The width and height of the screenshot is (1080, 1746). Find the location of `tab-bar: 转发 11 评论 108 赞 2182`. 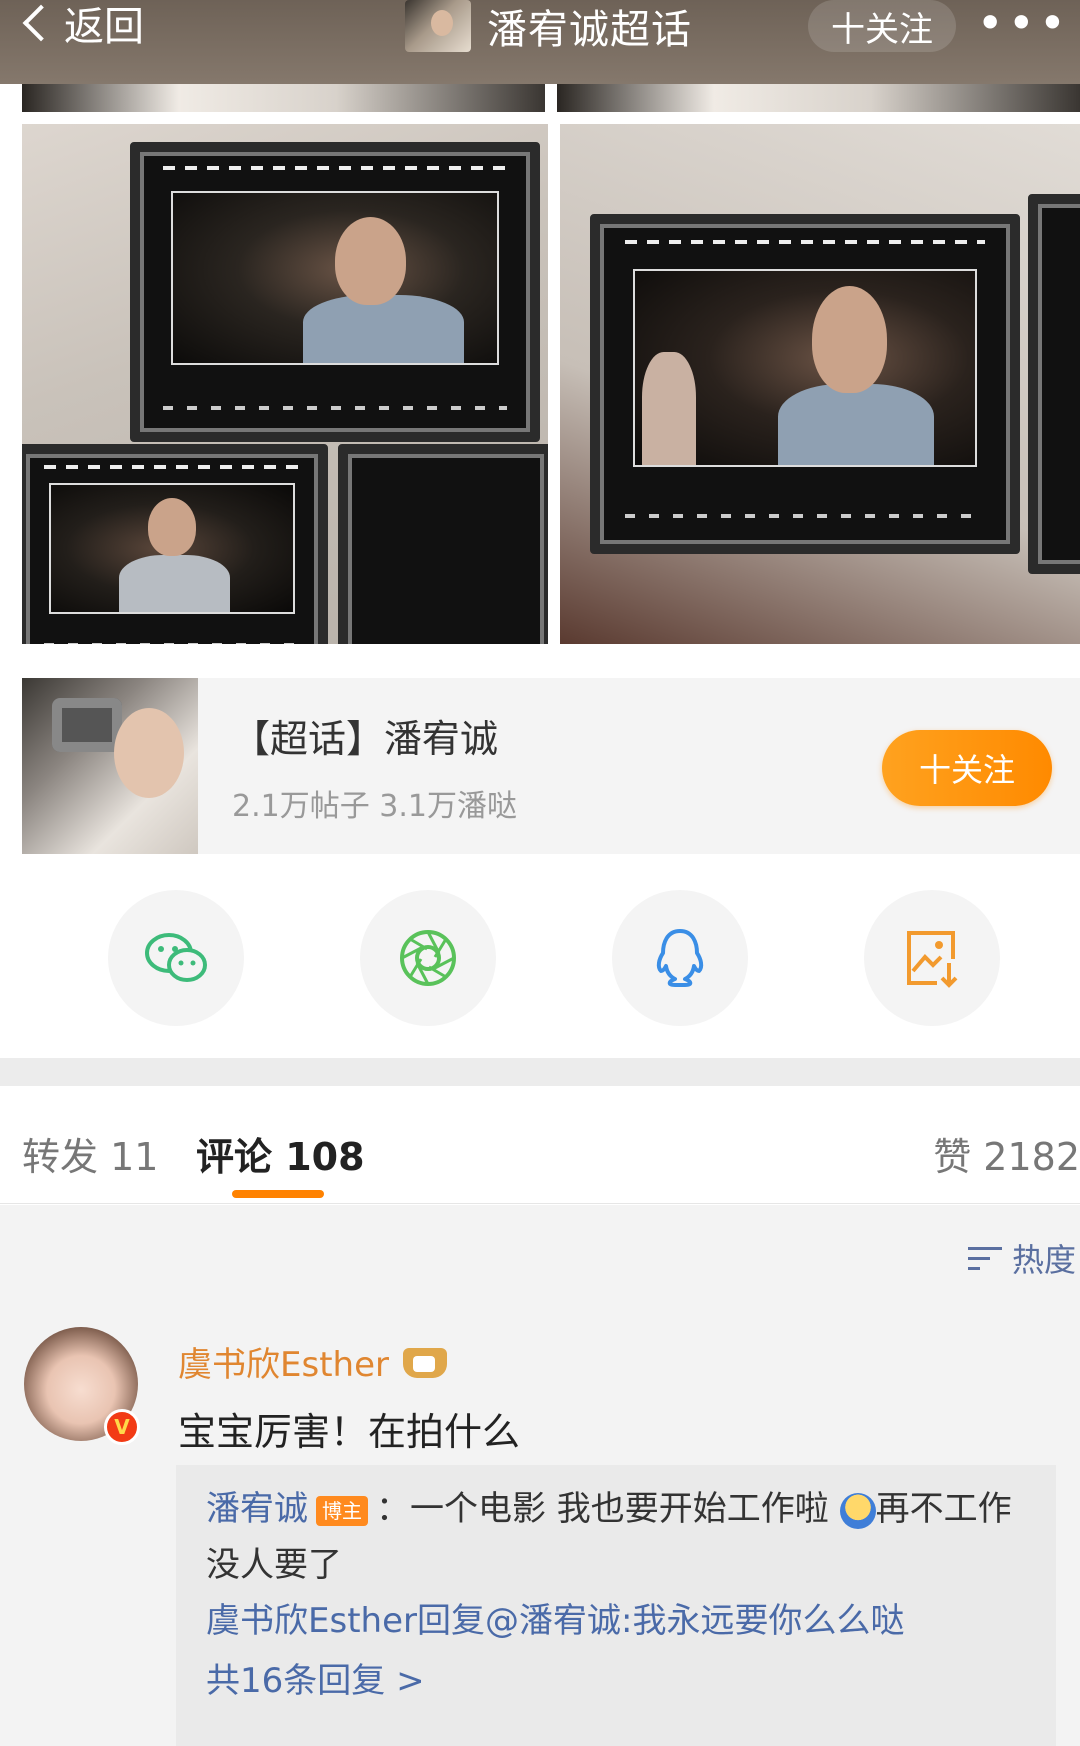

tab-bar: 转发 11 评论 108 赞 2182 is located at coordinates (540, 1145).